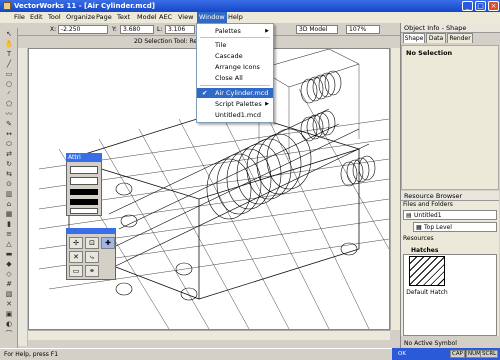  What do you see at coordinates (9, 294) in the screenshot?
I see `hatch-tool-icon: ▧` at bounding box center [9, 294].